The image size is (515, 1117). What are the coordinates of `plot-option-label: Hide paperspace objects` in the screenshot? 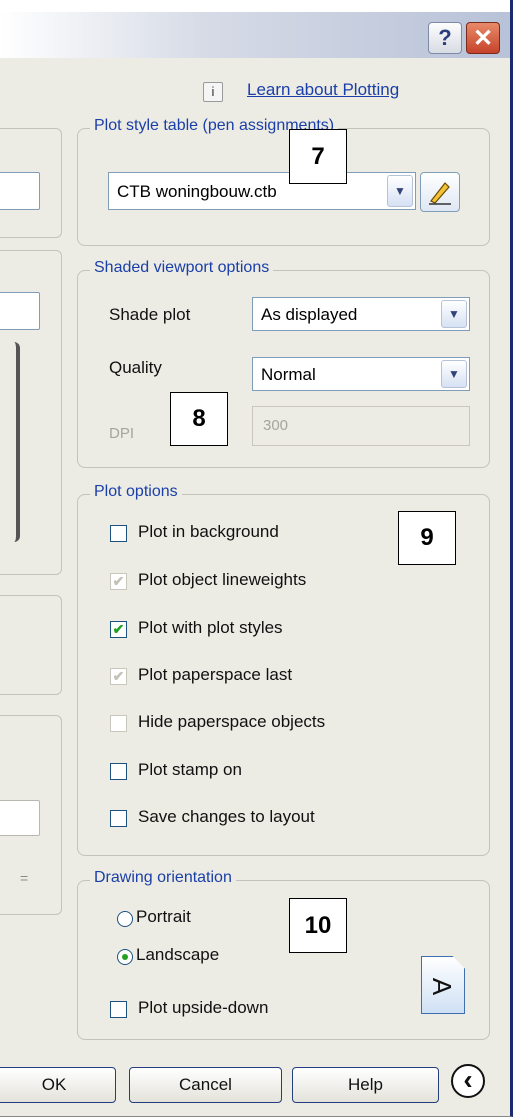 It's located at (232, 721).